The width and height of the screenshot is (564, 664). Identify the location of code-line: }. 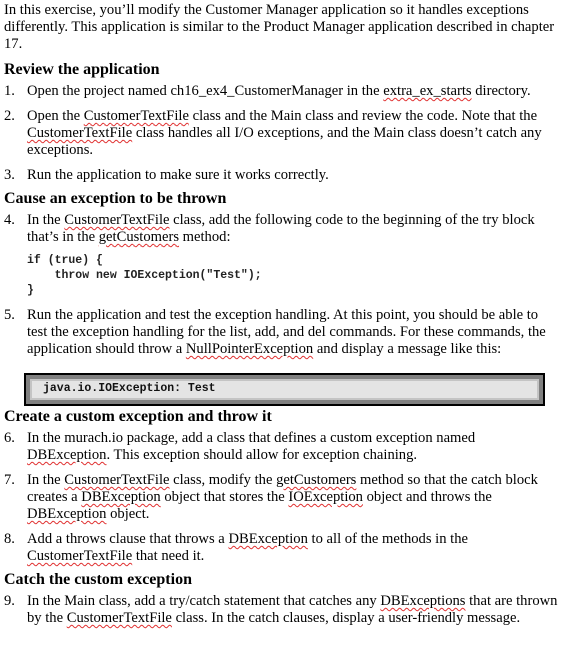
(30, 290).